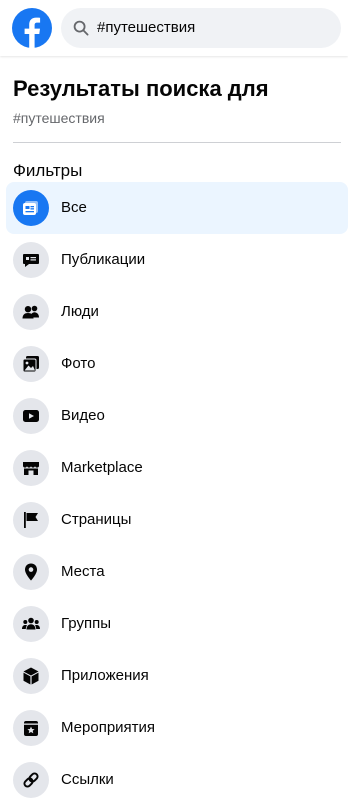 This screenshot has width=348, height=806. I want to click on filter-item-events: Мероприятия, so click(177, 728).